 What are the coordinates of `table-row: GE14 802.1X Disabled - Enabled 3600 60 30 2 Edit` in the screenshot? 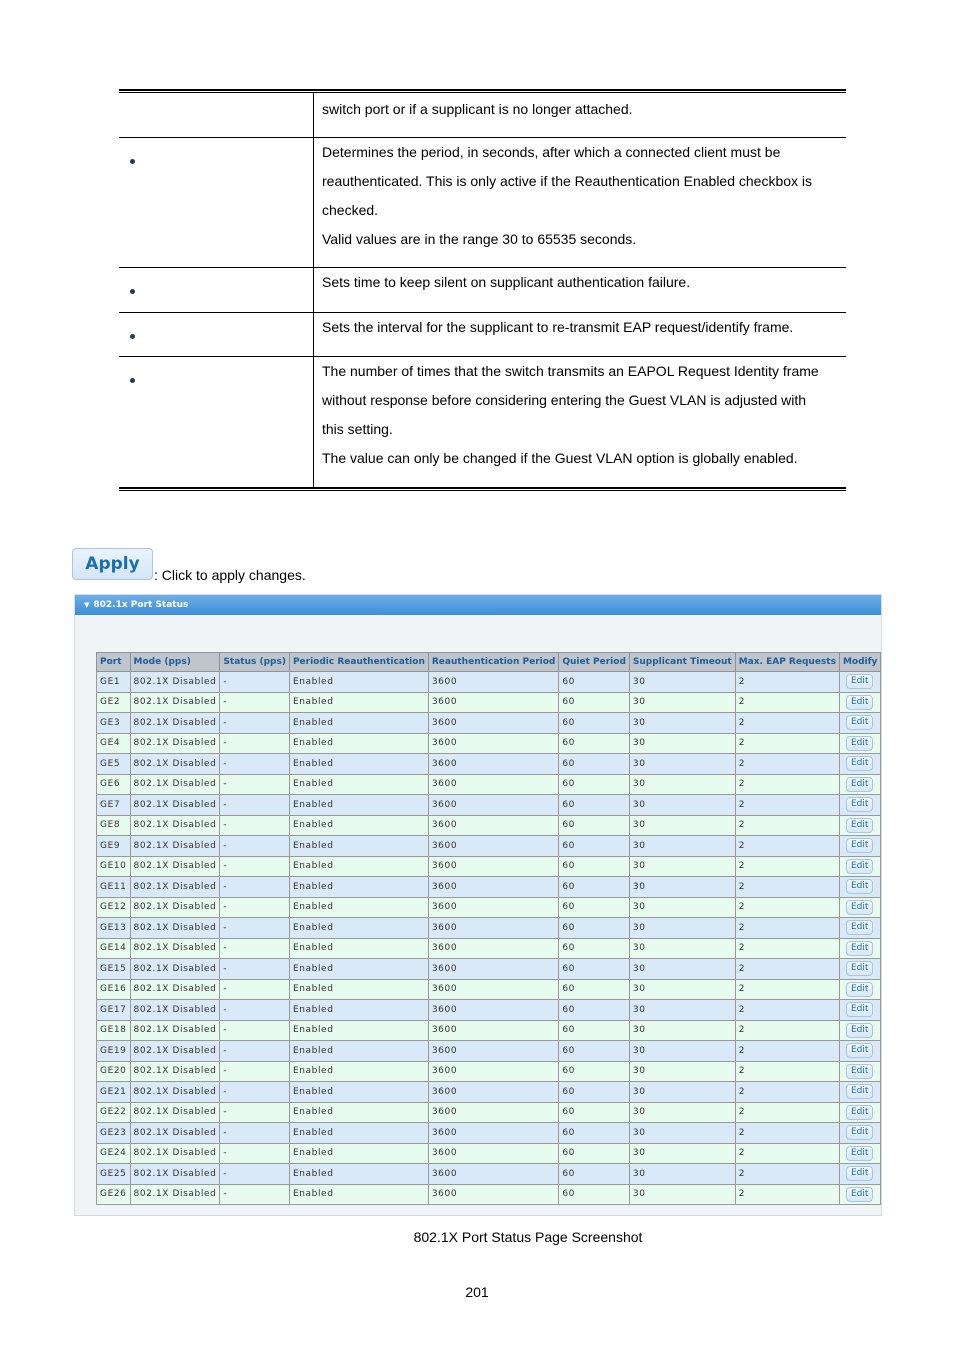 It's located at (489, 948).